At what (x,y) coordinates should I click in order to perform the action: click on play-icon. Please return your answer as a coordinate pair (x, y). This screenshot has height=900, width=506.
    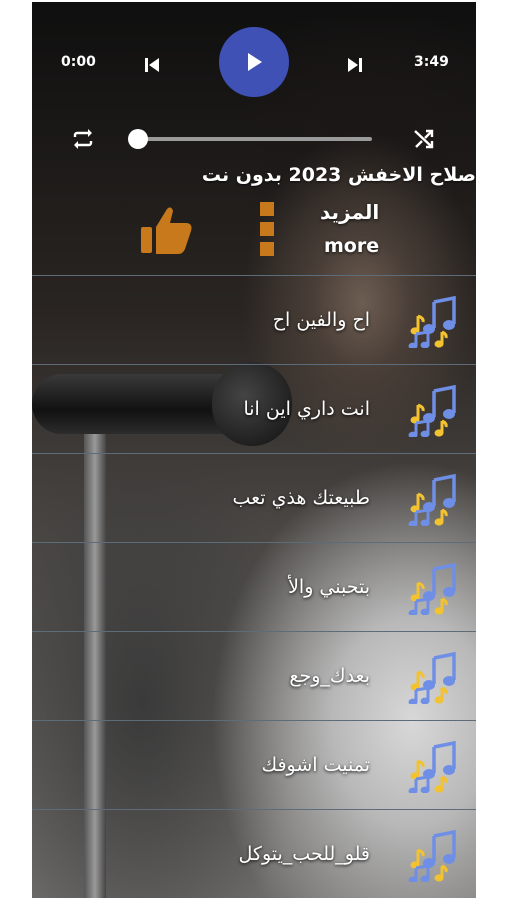
    Looking at the image, I should click on (255, 62).